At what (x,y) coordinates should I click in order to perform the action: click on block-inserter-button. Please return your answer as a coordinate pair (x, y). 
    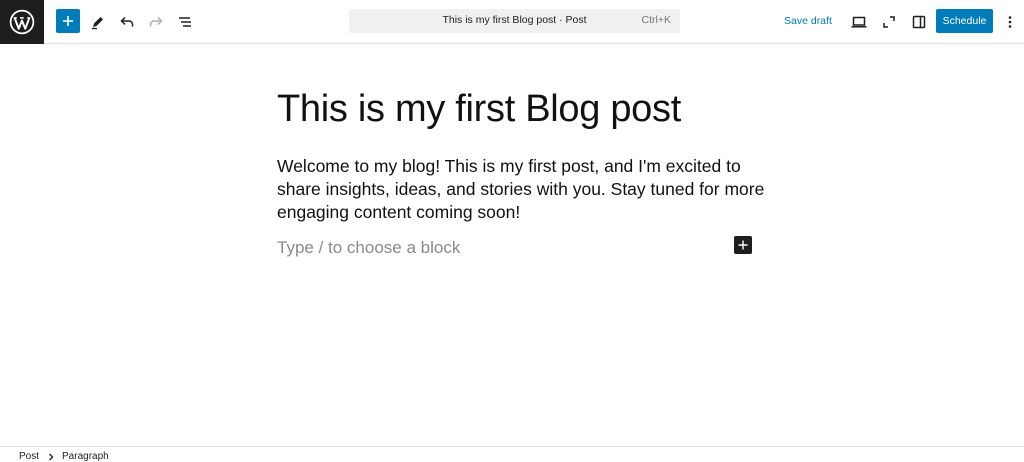
    Looking at the image, I should click on (68, 21).